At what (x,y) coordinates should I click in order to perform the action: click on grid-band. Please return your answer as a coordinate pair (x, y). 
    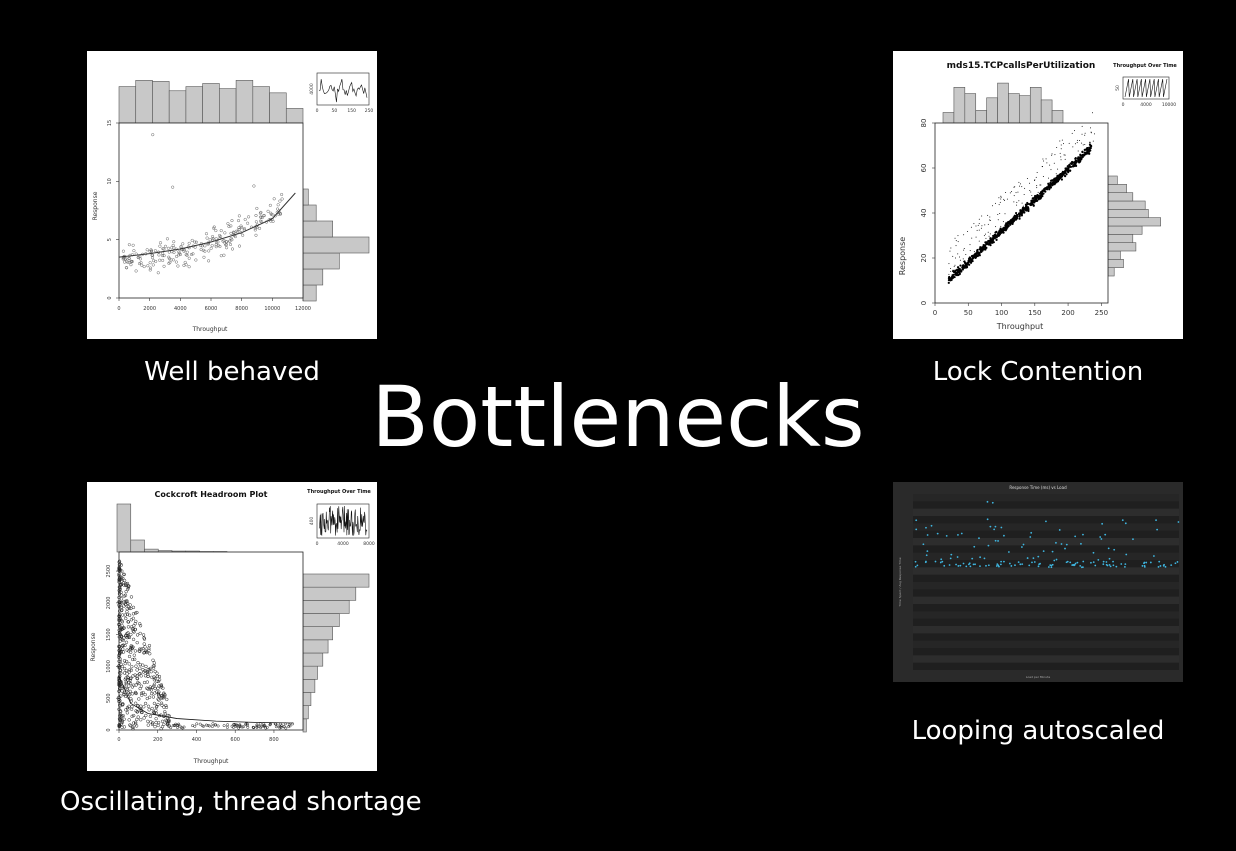
    Looking at the image, I should click on (1046, 498).